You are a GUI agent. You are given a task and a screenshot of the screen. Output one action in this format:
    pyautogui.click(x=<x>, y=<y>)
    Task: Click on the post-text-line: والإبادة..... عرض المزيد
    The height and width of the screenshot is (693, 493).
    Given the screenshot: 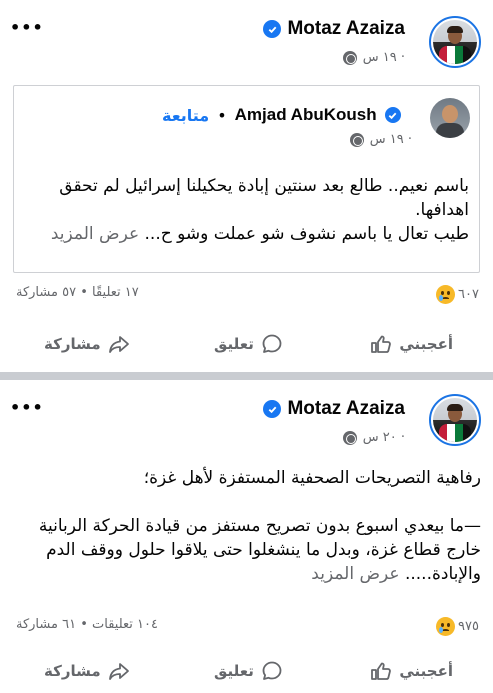 What is the action you would take?
    pyautogui.click(x=260, y=574)
    